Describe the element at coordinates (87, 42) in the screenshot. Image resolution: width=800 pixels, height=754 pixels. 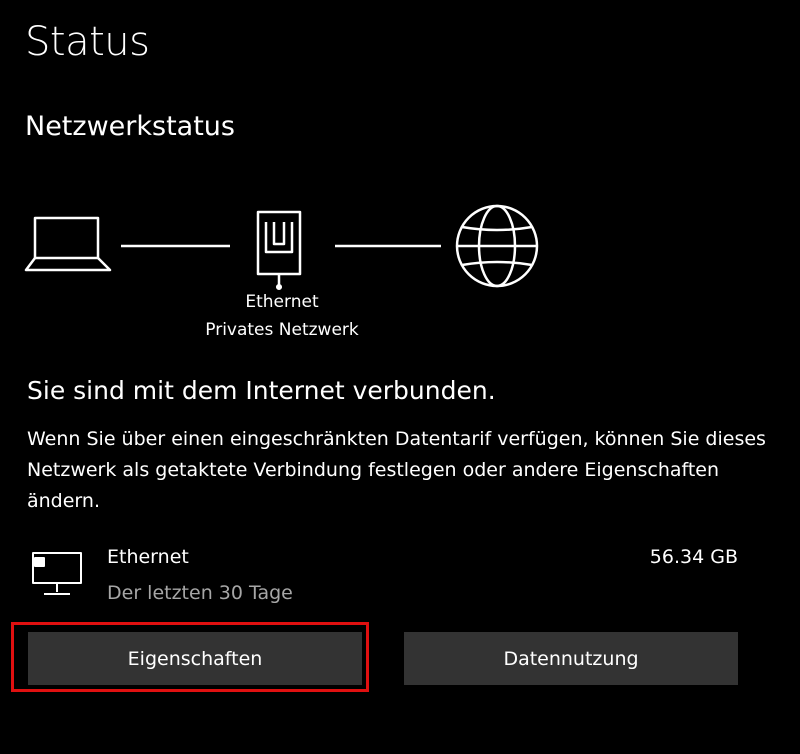
I see `page-title: Status` at that location.